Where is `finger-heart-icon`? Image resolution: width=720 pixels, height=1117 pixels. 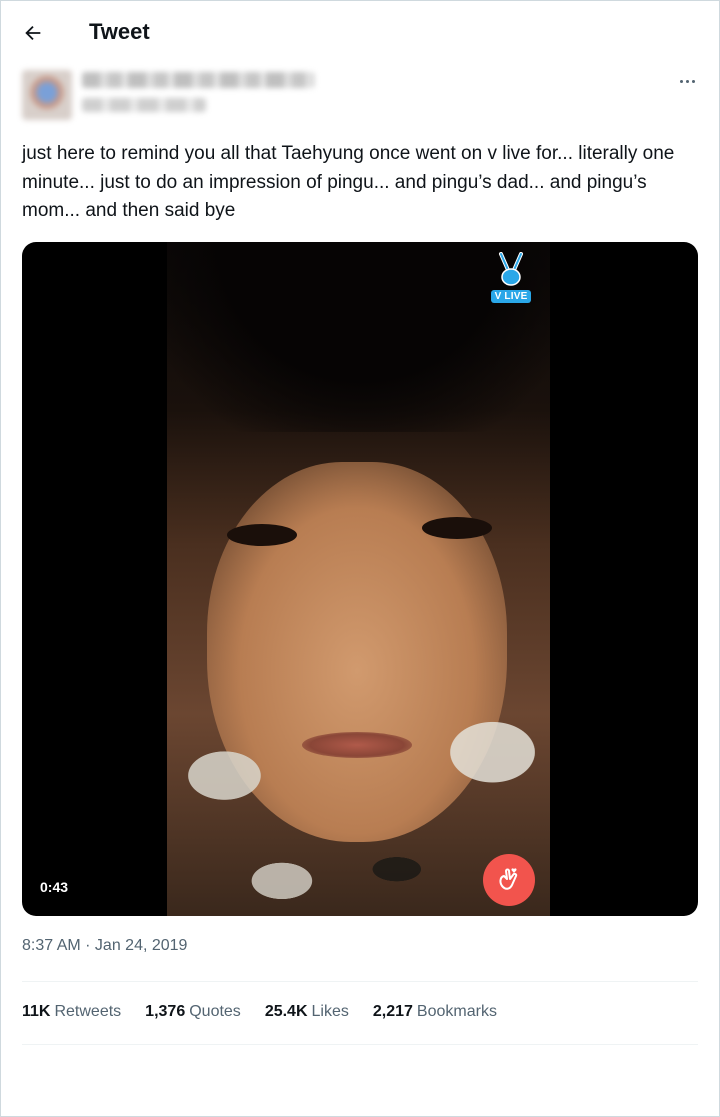 finger-heart-icon is located at coordinates (508, 879).